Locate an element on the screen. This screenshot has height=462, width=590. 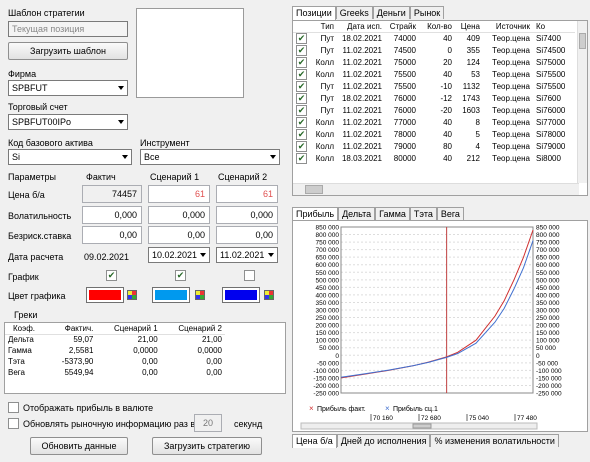
vol-fact-field: 0,000 is located at coordinates (112, 215).